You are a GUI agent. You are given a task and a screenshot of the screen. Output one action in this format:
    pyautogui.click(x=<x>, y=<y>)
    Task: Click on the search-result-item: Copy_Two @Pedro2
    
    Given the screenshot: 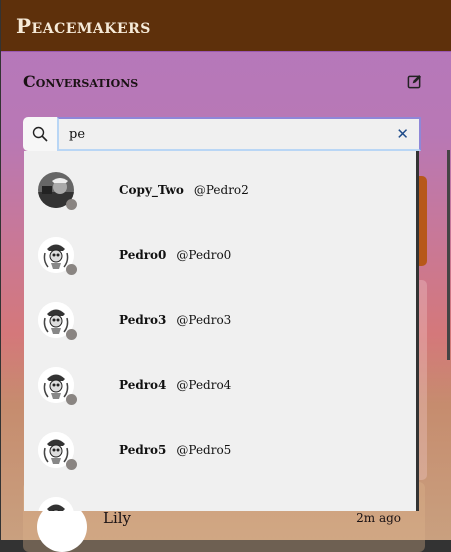 What is the action you would take?
    pyautogui.click(x=220, y=189)
    